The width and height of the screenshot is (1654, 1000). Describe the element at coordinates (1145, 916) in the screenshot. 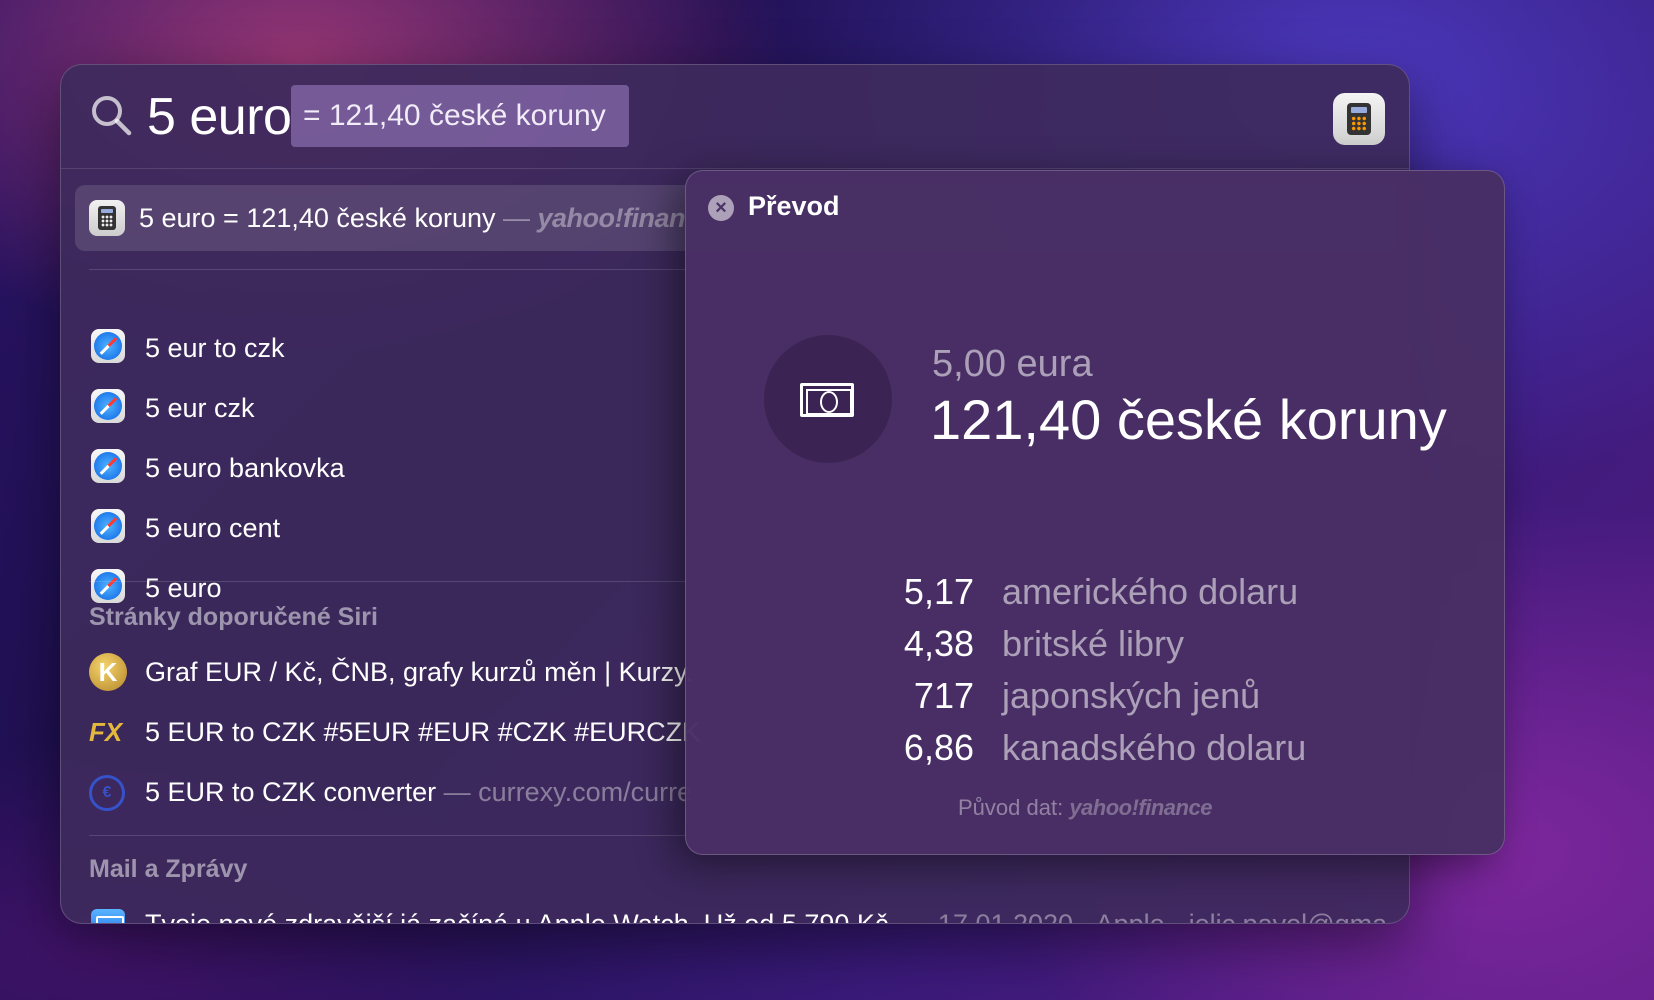

I see `mail-result-meta: — 17.01.2020 · Apple · jelic.pavel@gma` at that location.